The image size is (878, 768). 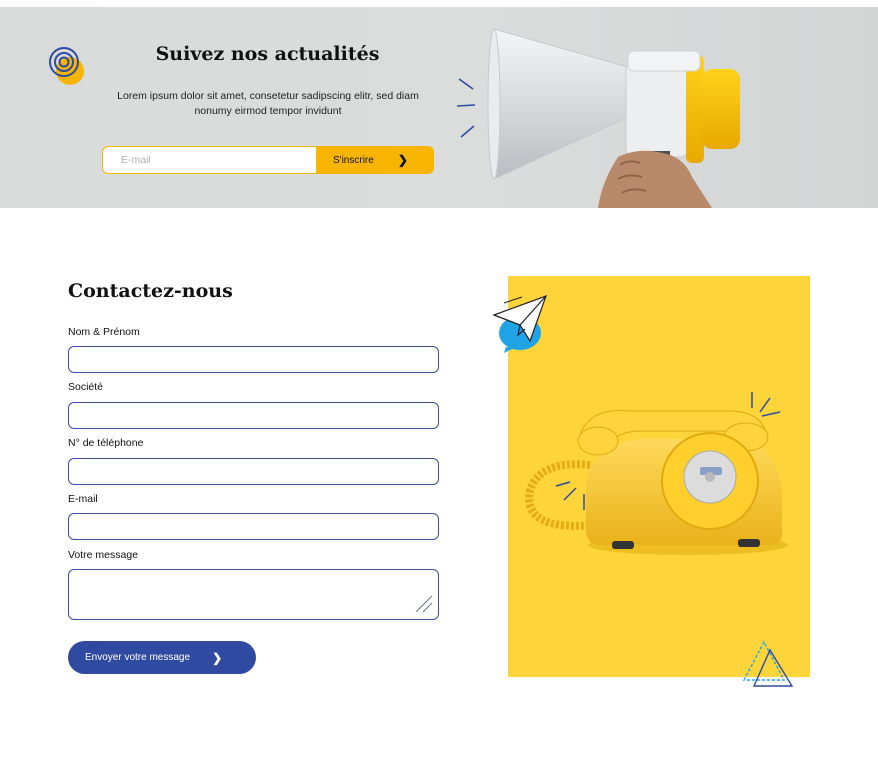 I want to click on message-field, so click(x=253, y=594).